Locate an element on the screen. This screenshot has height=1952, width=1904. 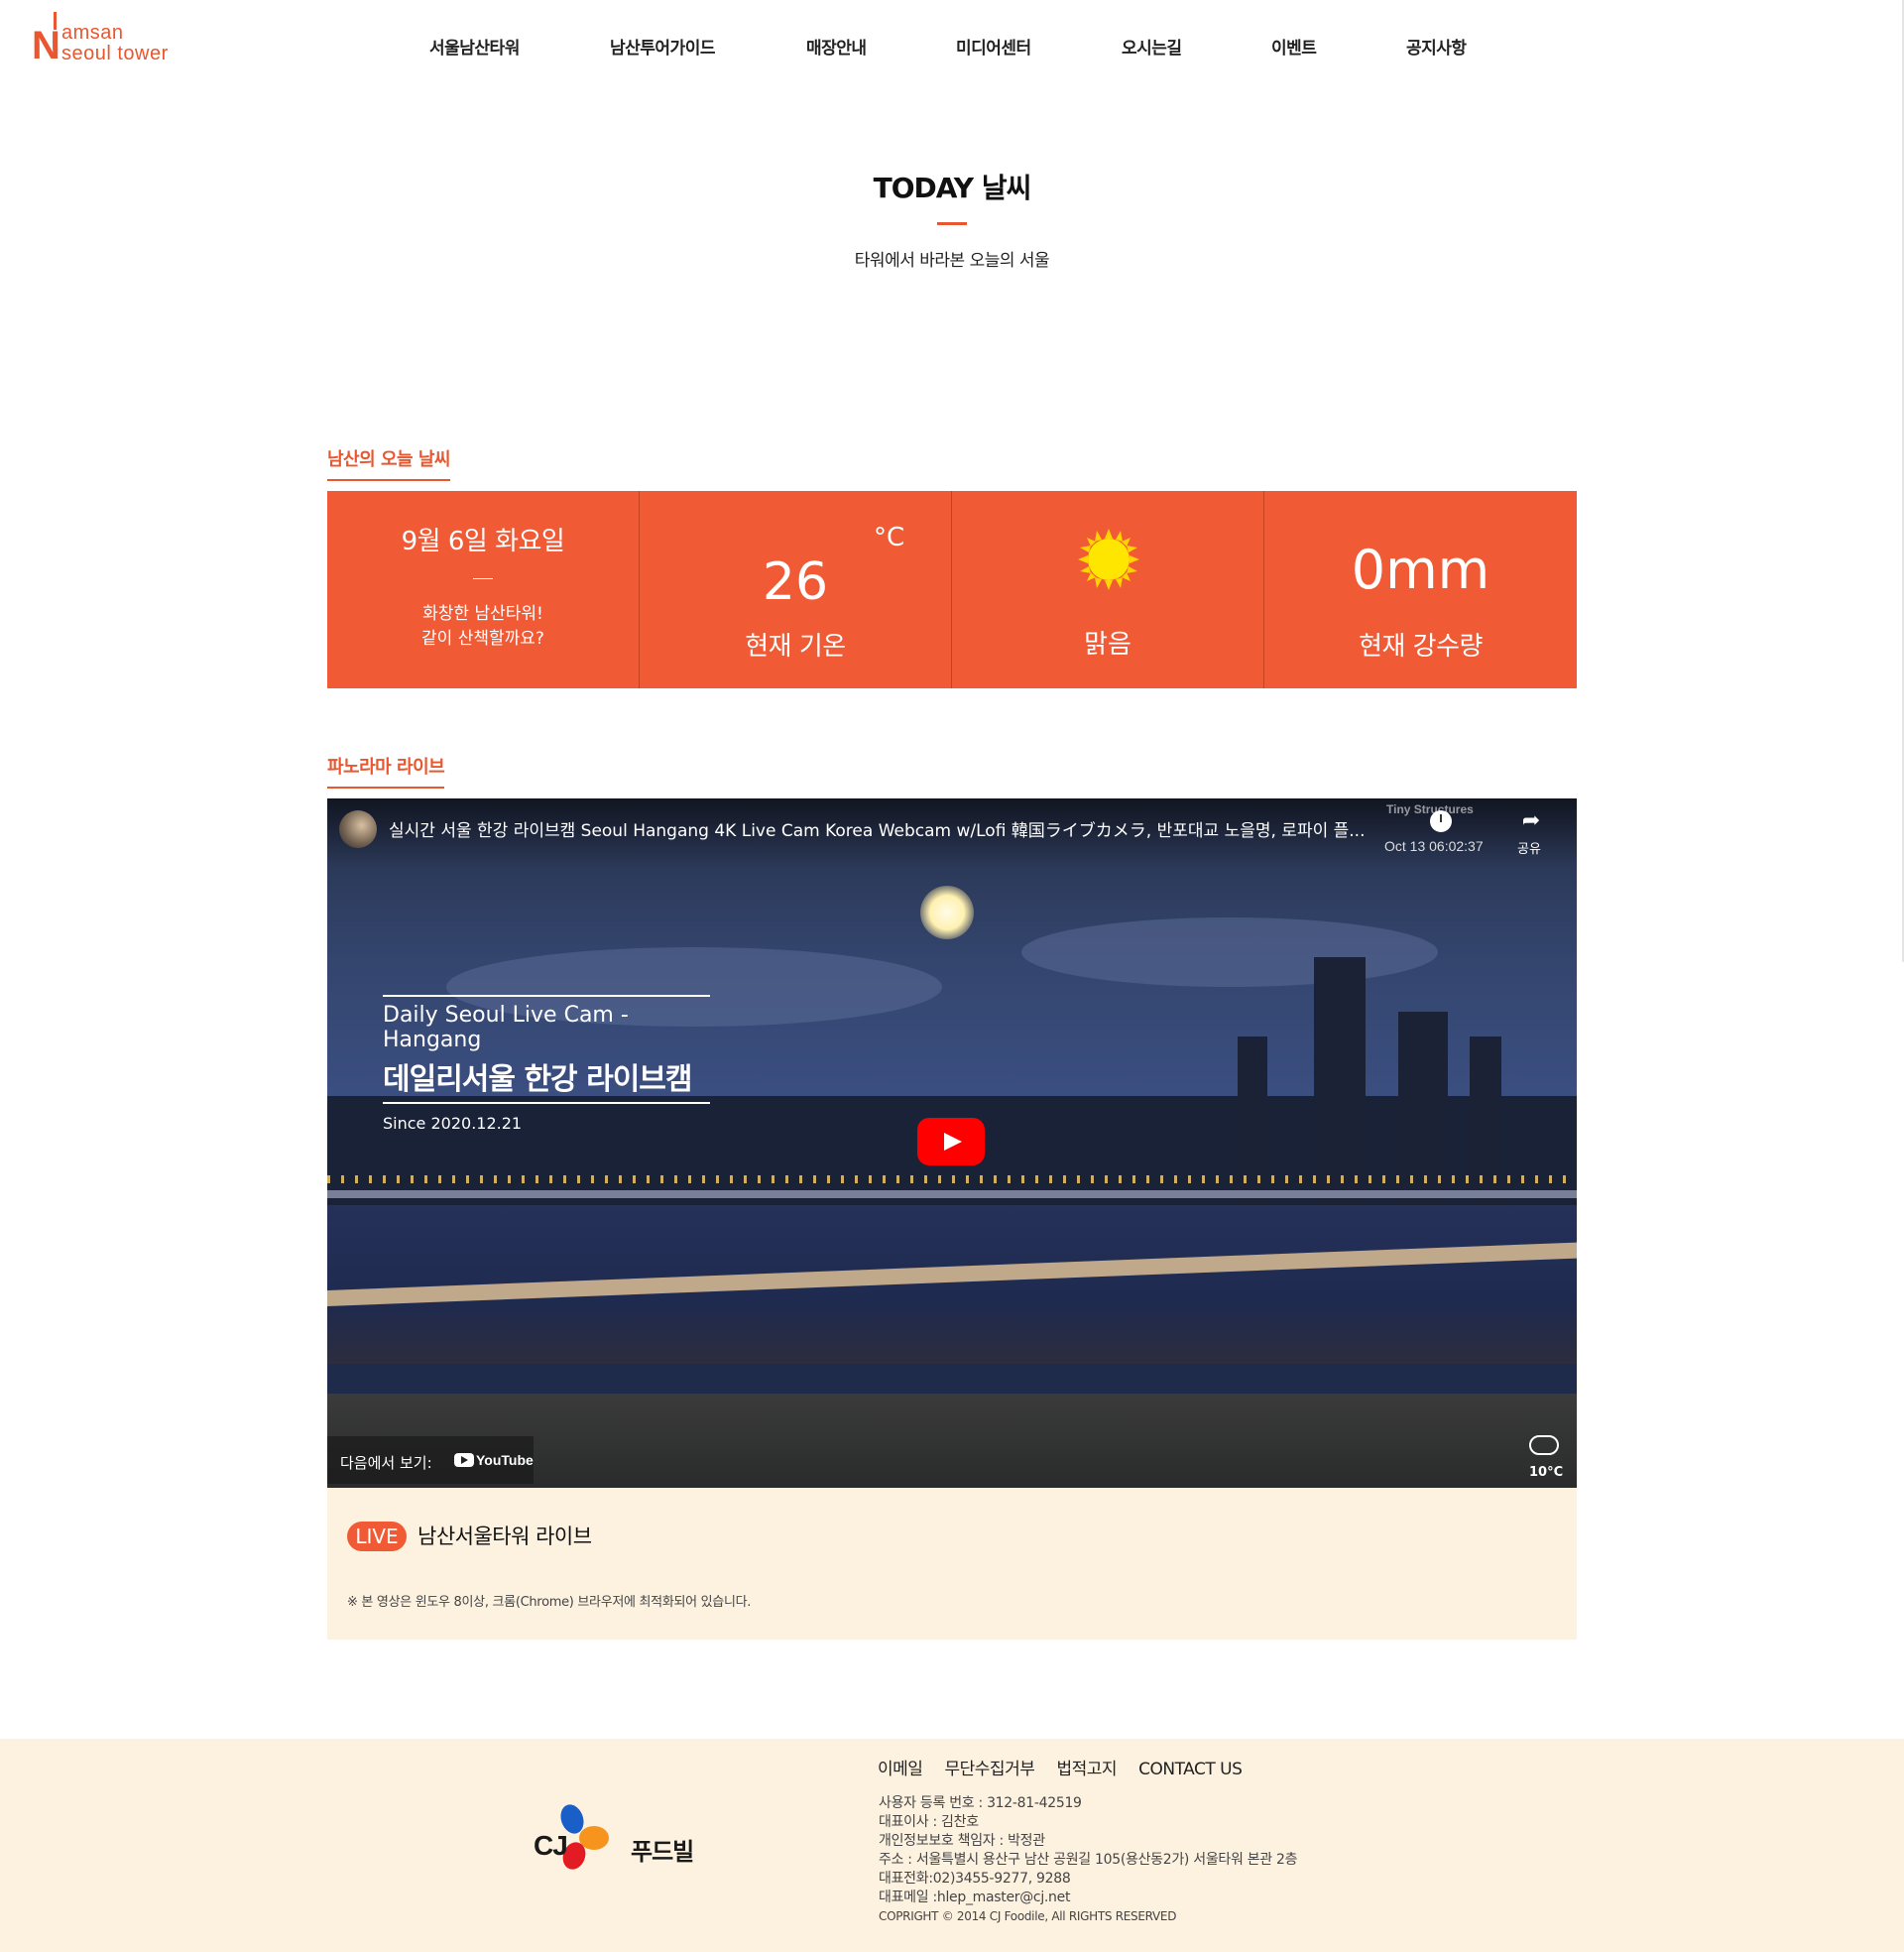
cloud-icon is located at coordinates (1544, 1445).